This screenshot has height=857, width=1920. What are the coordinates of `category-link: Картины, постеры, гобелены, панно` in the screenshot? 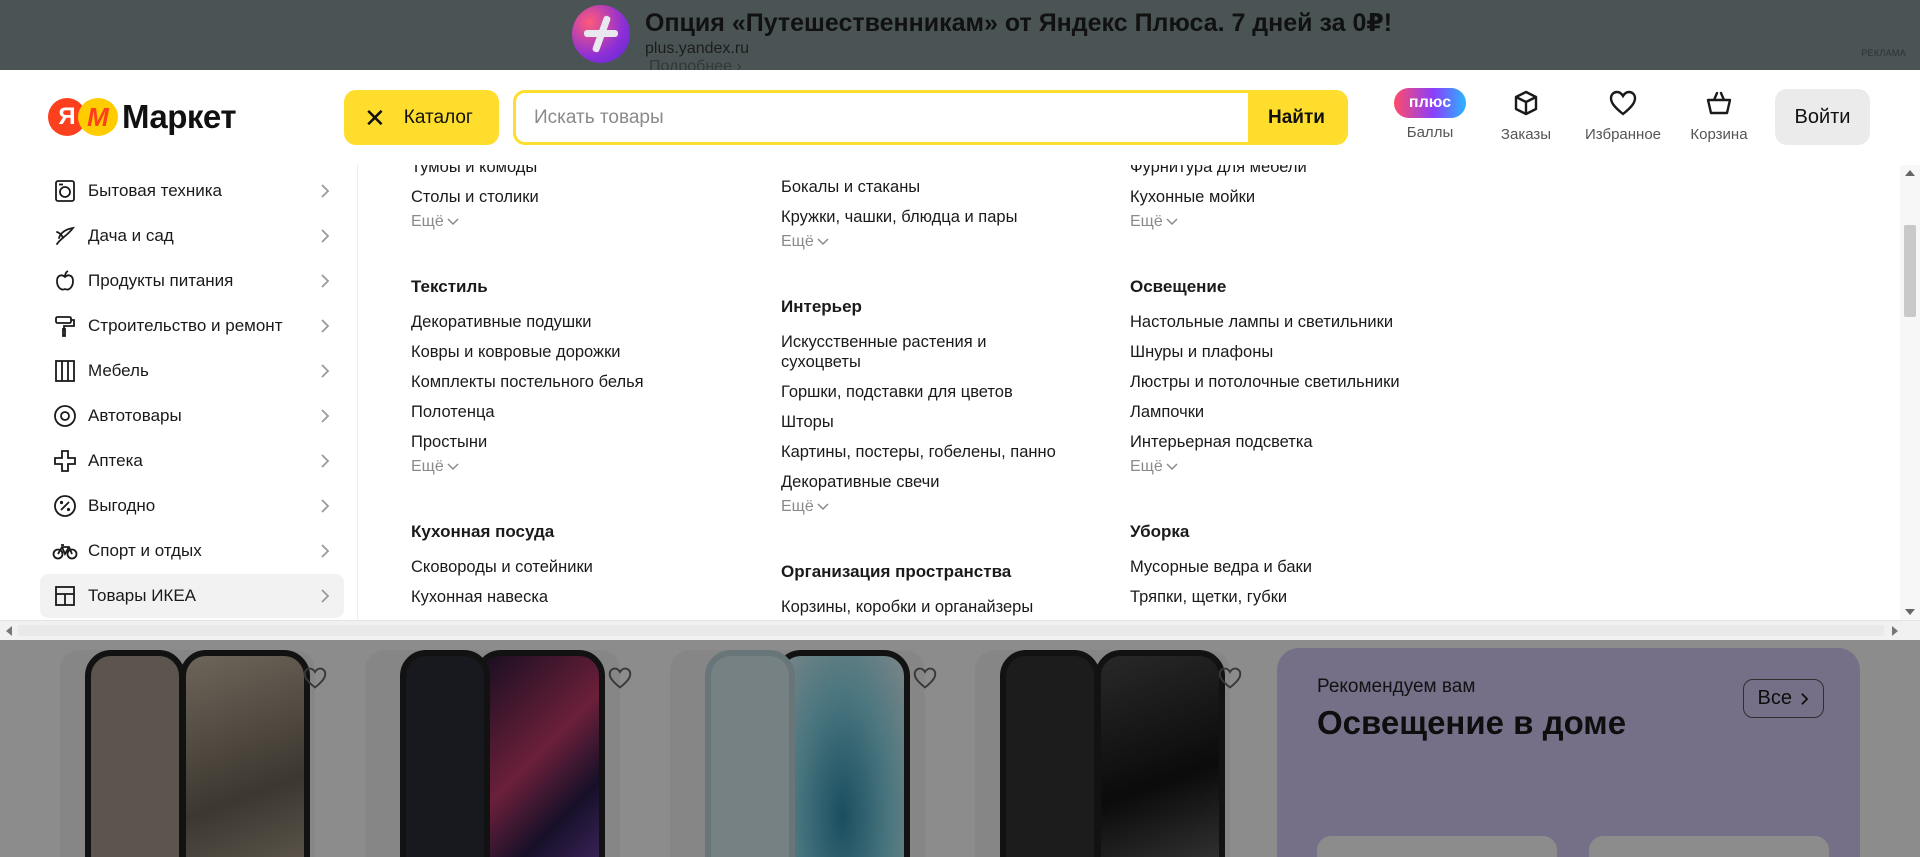 It's located at (918, 452).